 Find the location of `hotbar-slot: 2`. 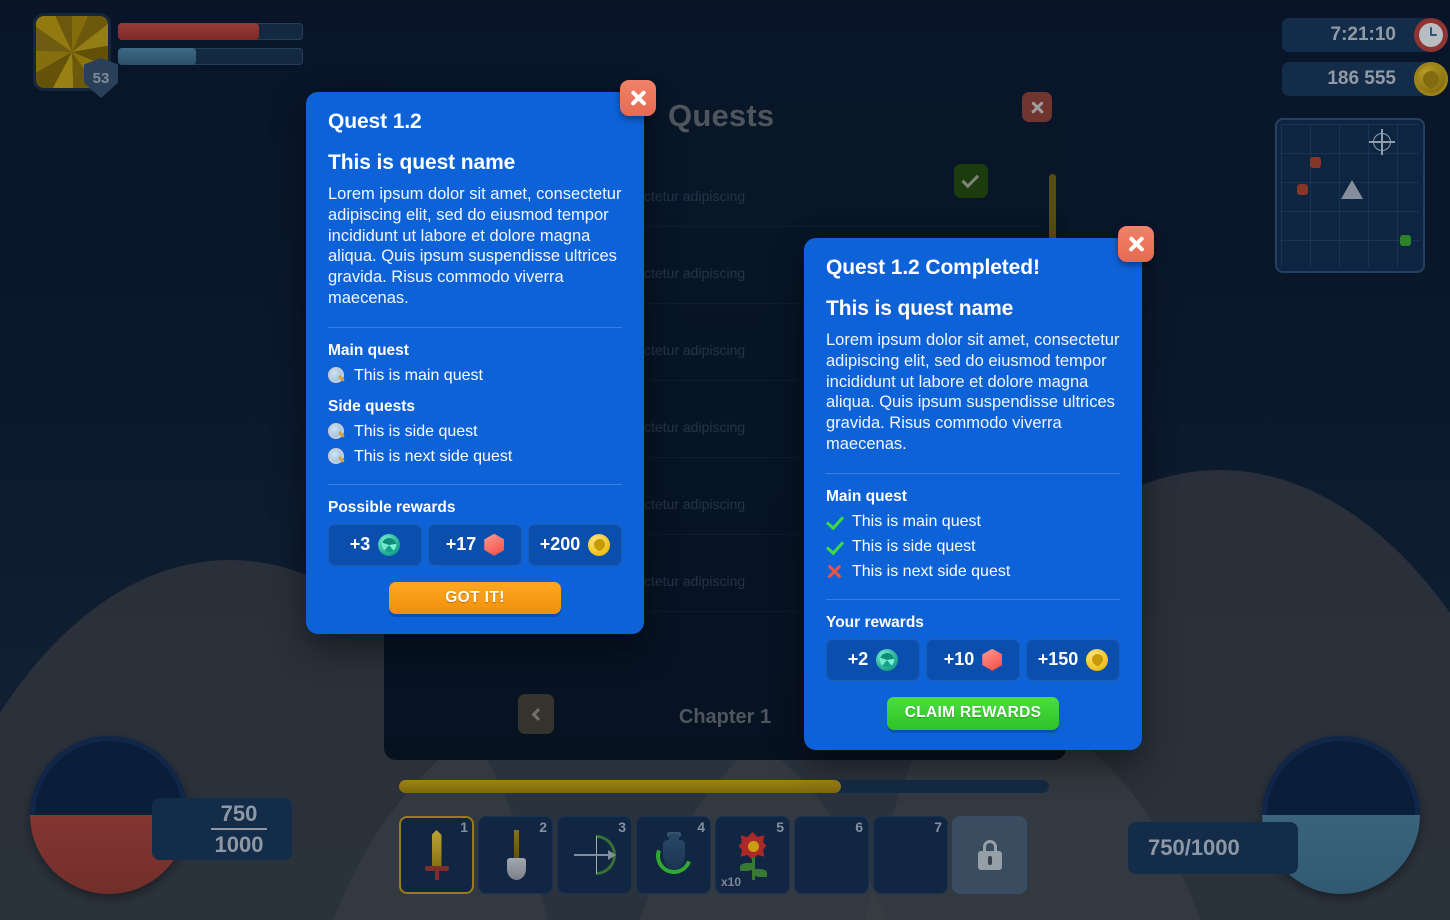

hotbar-slot: 2 is located at coordinates (515, 855).